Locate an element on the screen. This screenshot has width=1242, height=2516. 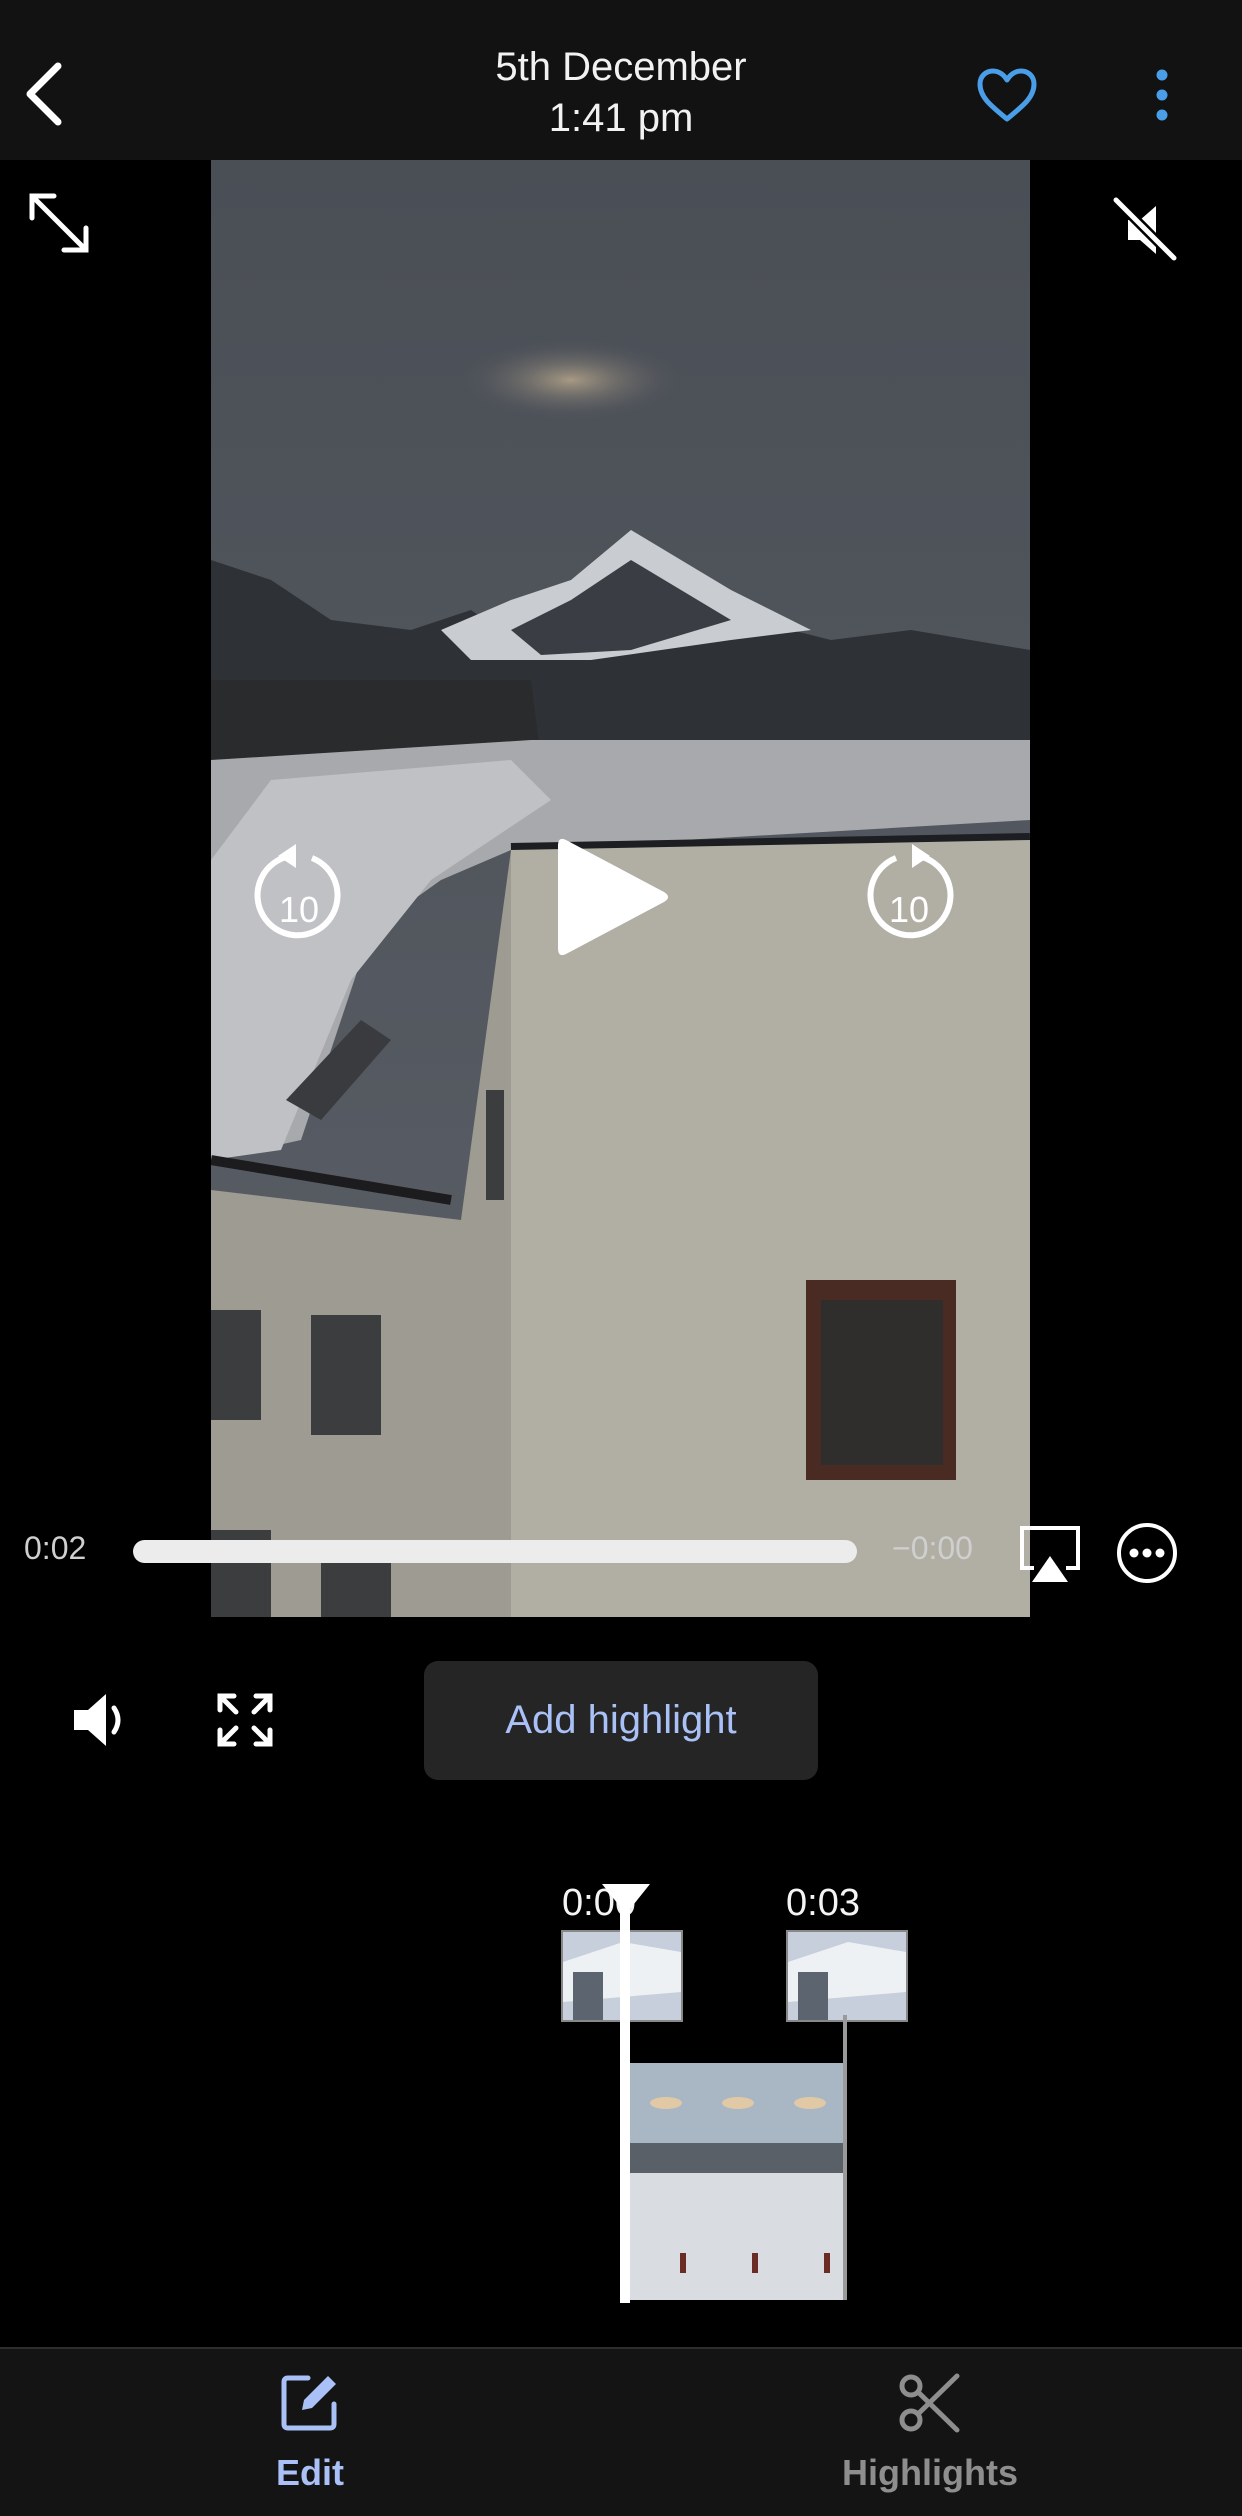
favorite-button is located at coordinates (1007, 95).